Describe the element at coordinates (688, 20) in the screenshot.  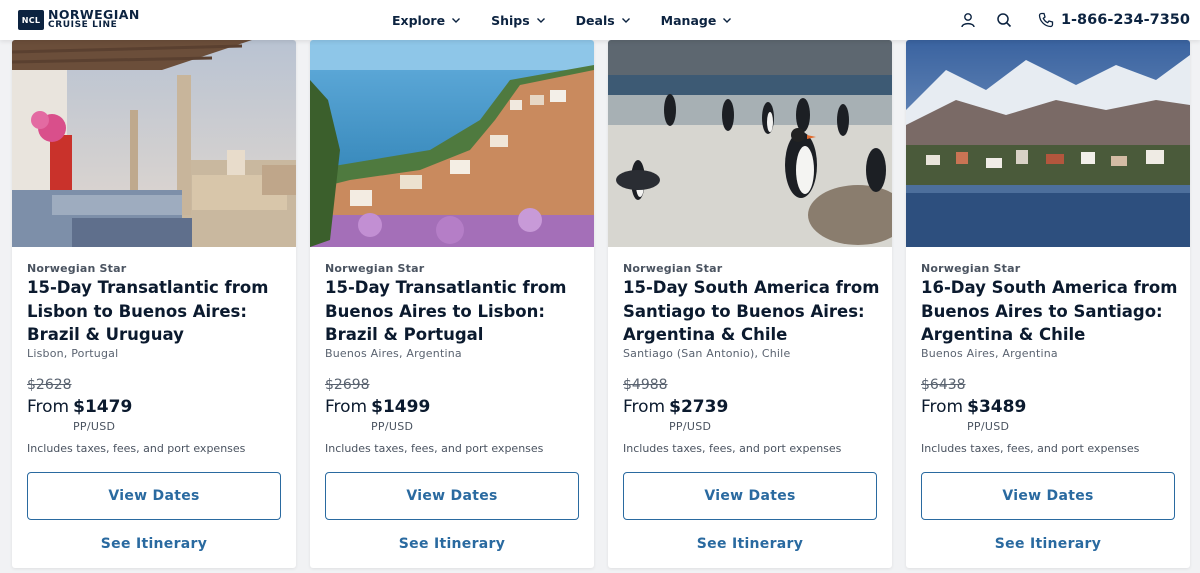
I see `nav-label: Manage` at that location.